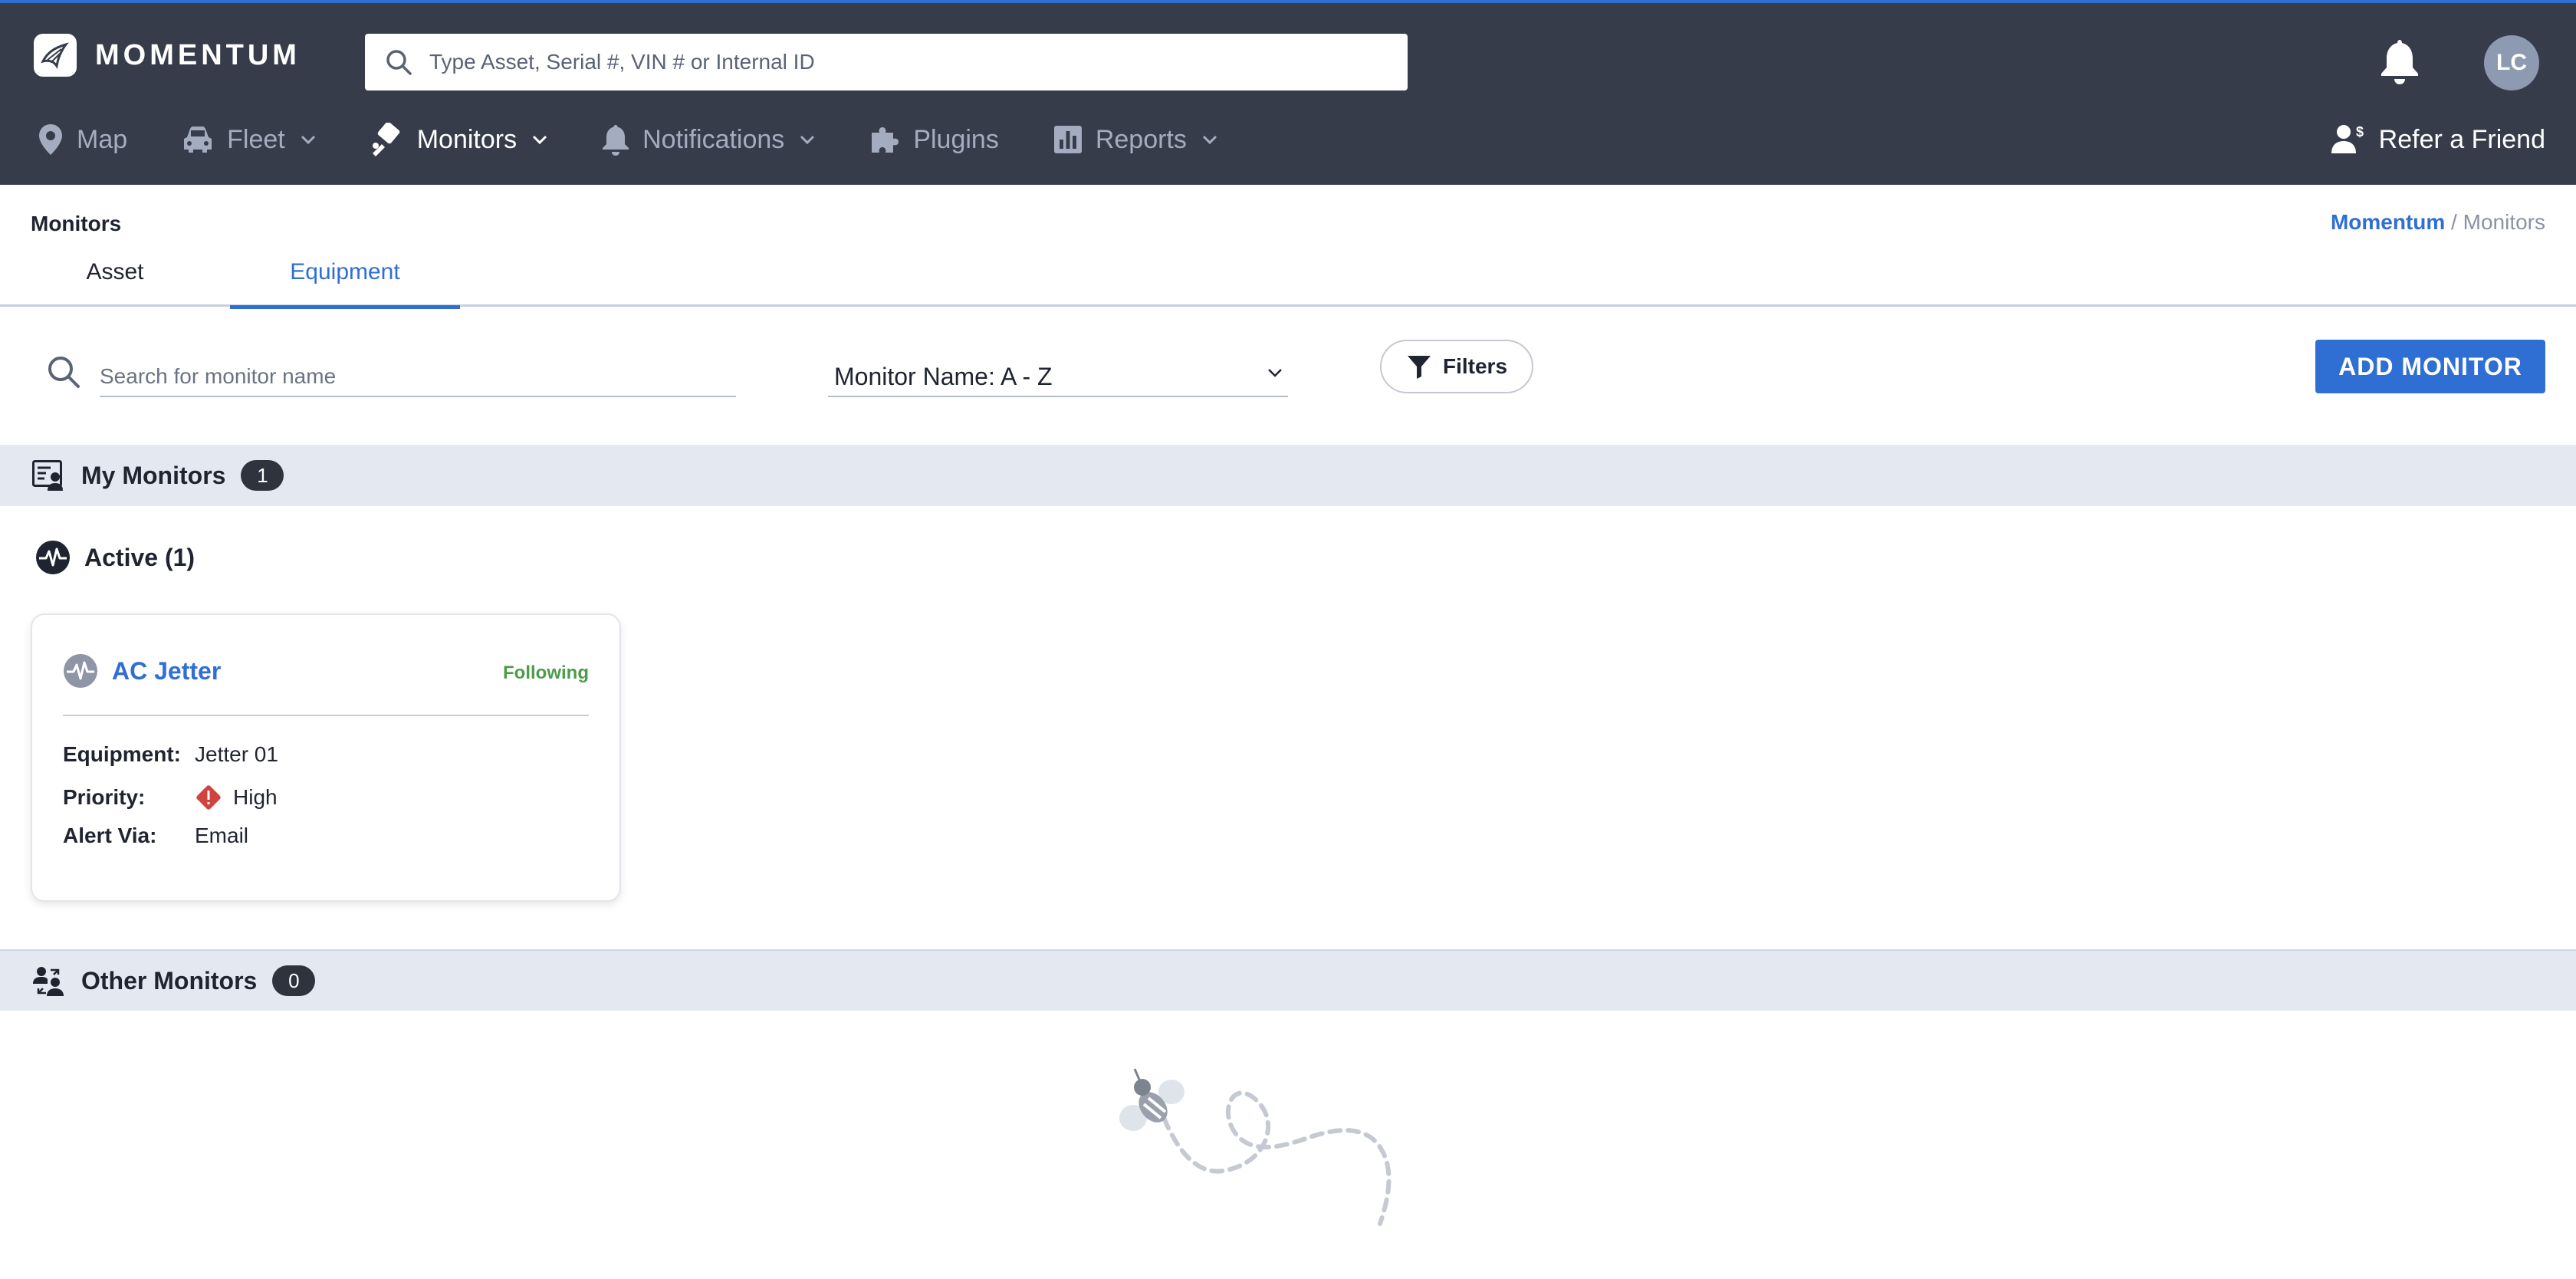  What do you see at coordinates (1288, 980) in the screenshot?
I see `other-monitors-section: Other Monitors 0` at bounding box center [1288, 980].